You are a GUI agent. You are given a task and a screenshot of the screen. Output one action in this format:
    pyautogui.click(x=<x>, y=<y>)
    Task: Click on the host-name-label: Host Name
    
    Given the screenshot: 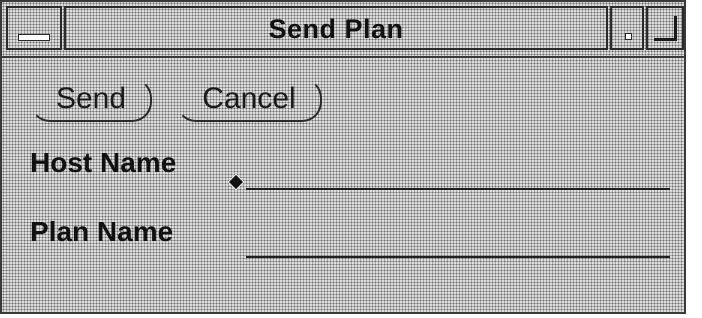 What is the action you would take?
    pyautogui.click(x=103, y=162)
    